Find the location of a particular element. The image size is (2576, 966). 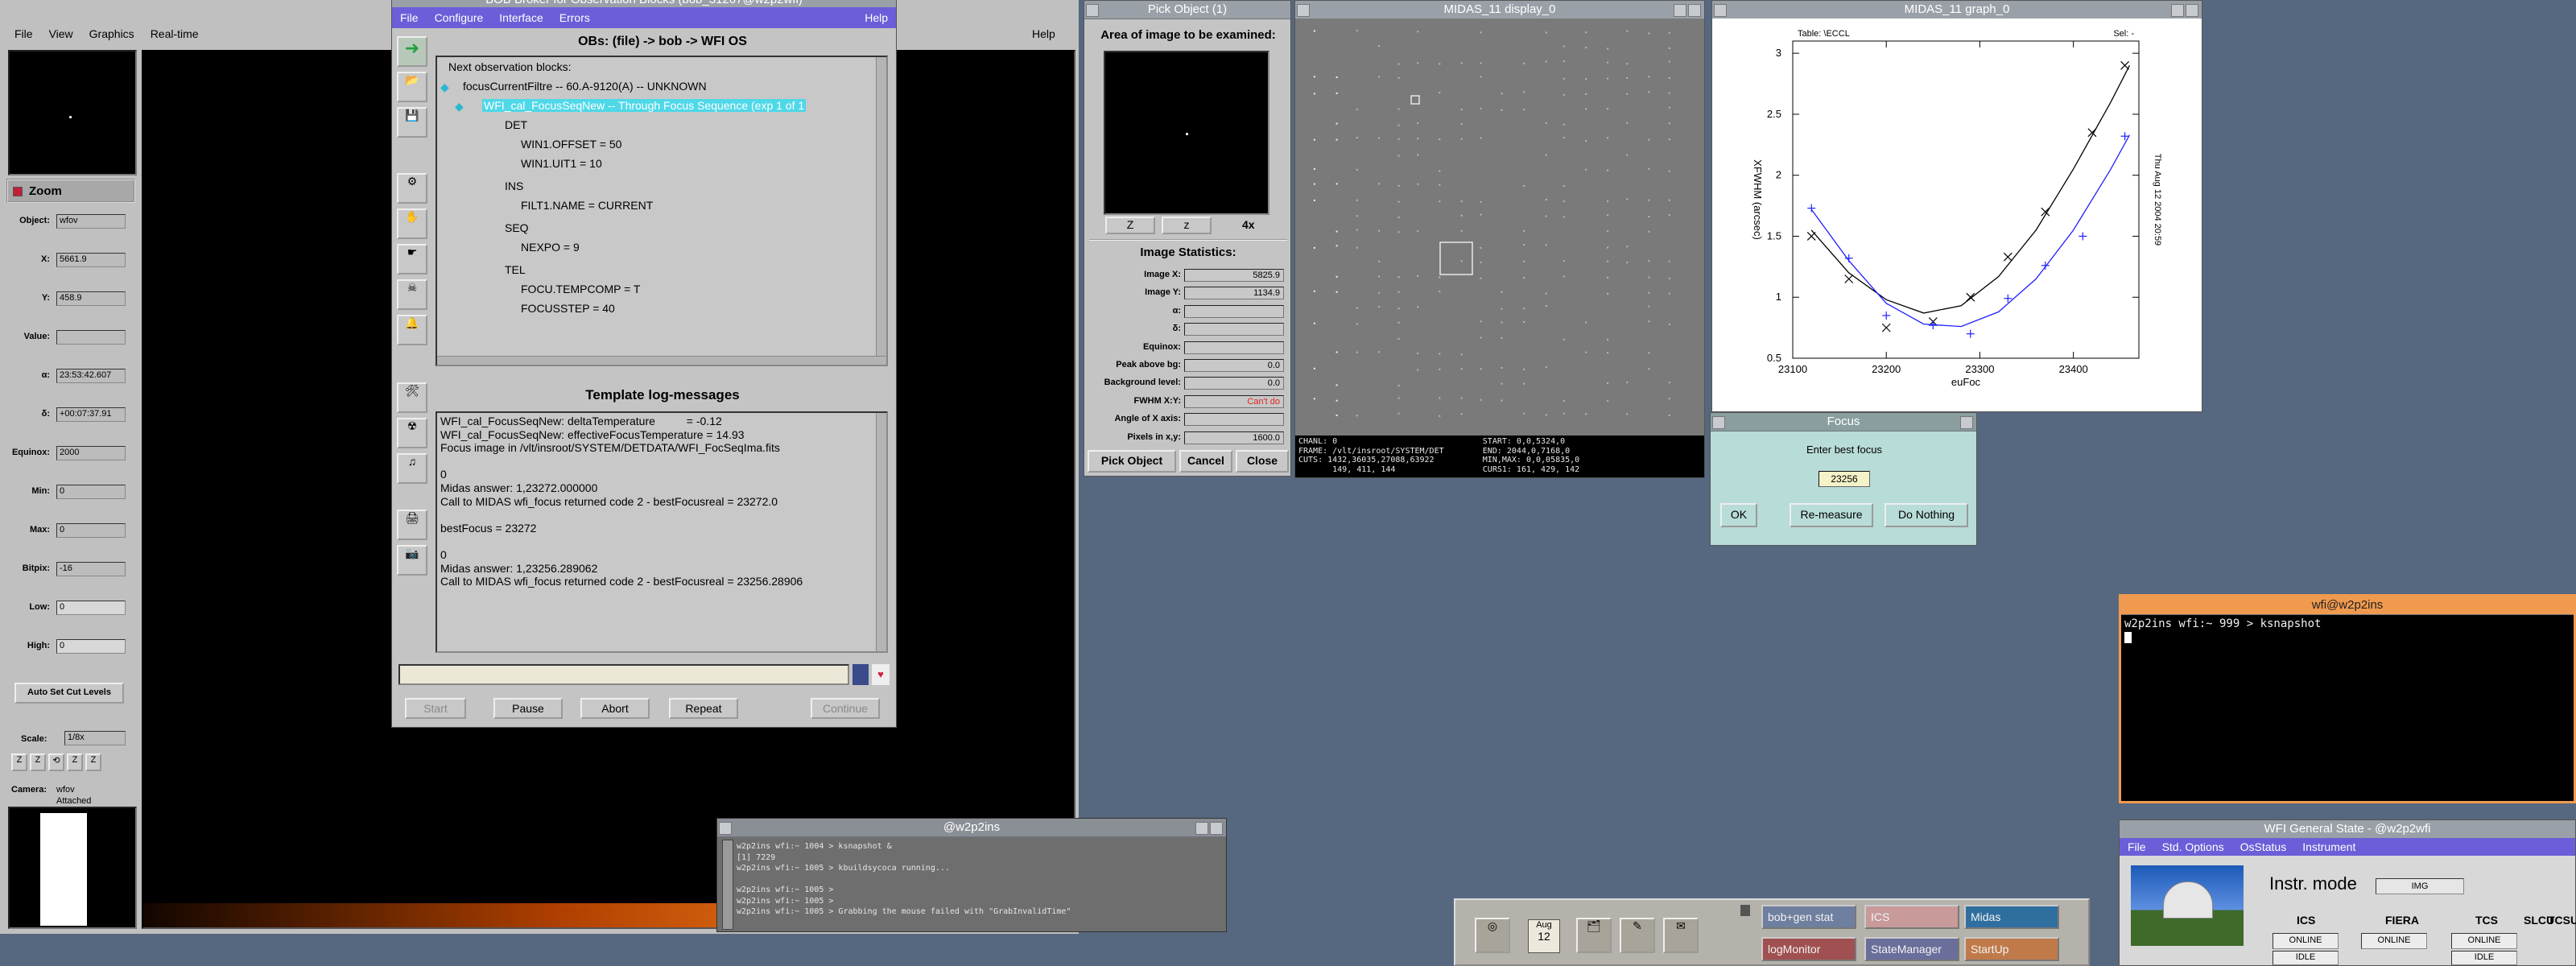

bob-menu-interface: Interface is located at coordinates (521, 17).